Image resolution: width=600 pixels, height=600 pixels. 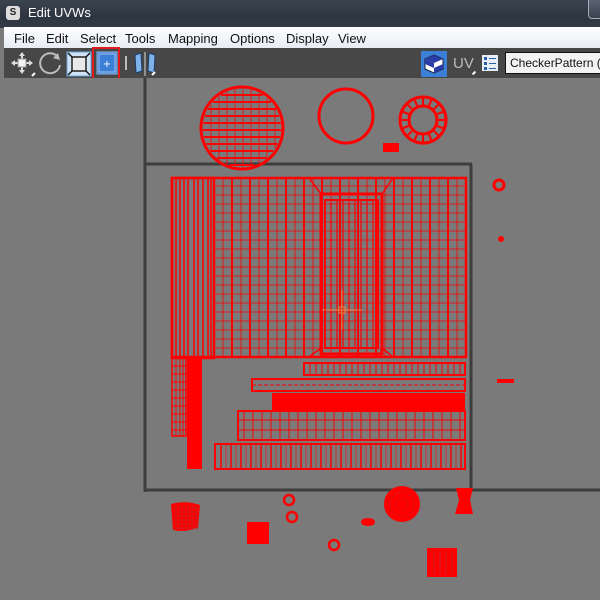 I want to click on menu-view: View, so click(x=352, y=38).